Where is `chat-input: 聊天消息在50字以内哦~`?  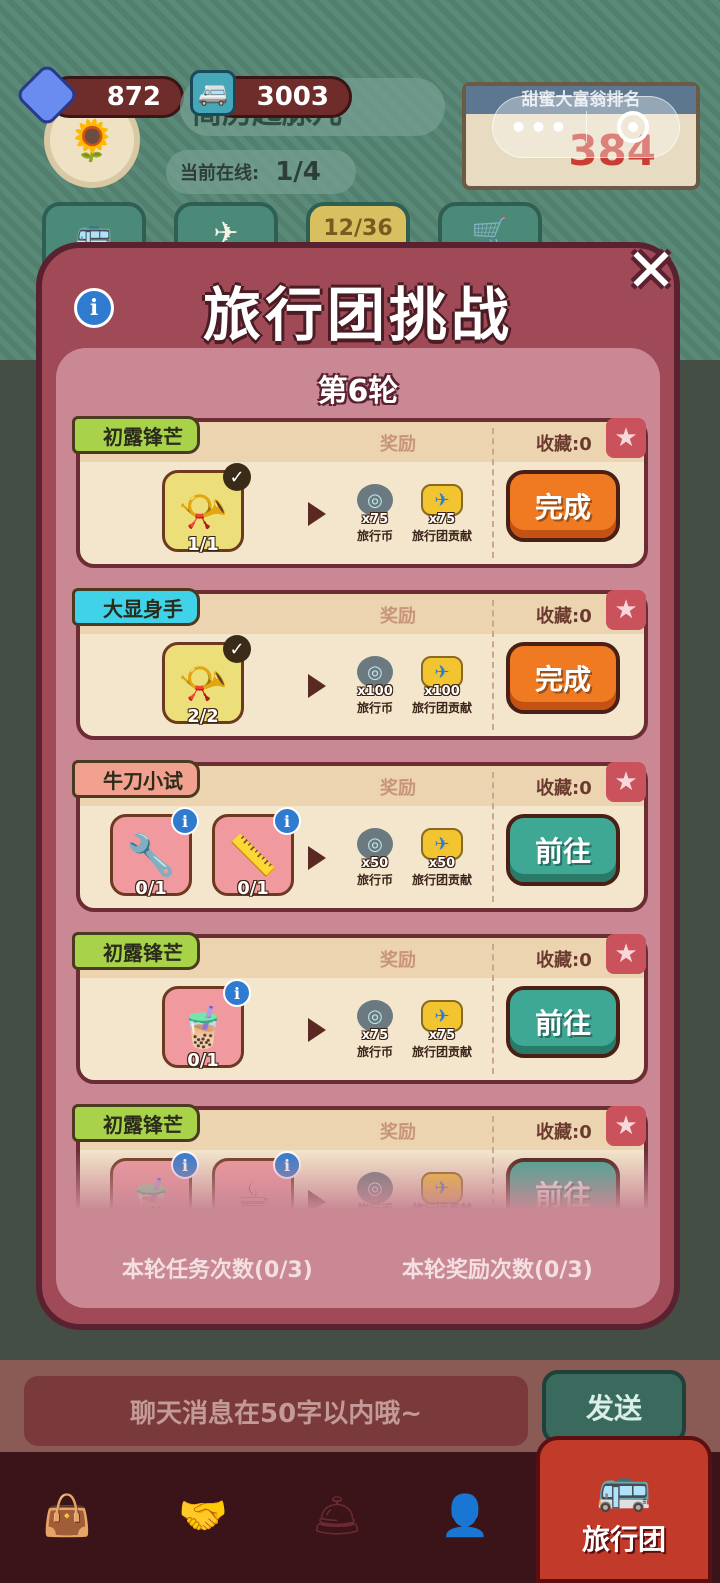
chat-input: 聊天消息在50字以内哦~ is located at coordinates (276, 1411).